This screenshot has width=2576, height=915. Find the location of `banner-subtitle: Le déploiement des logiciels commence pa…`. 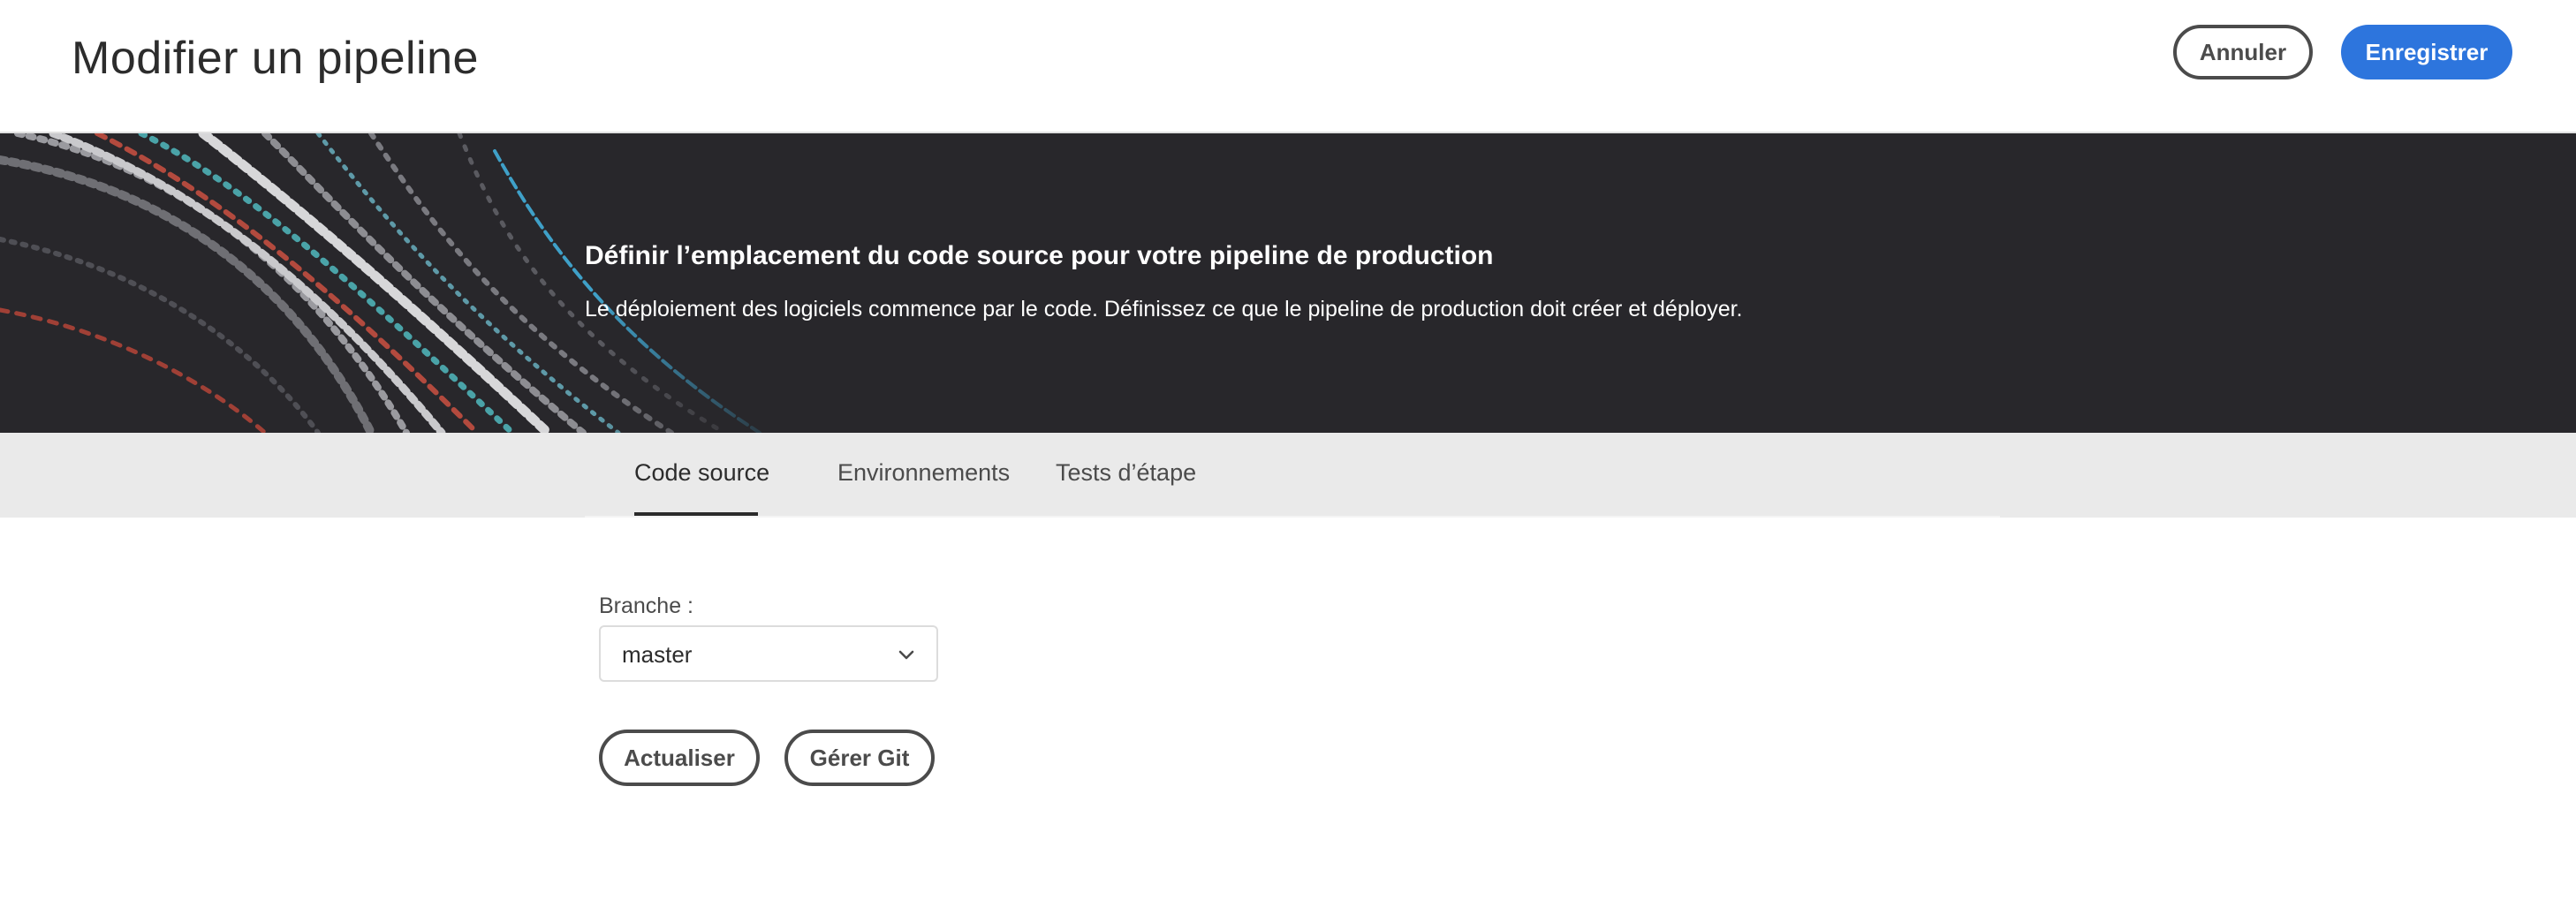

banner-subtitle: Le déploiement des logiciels commence pa… is located at coordinates (1164, 309).